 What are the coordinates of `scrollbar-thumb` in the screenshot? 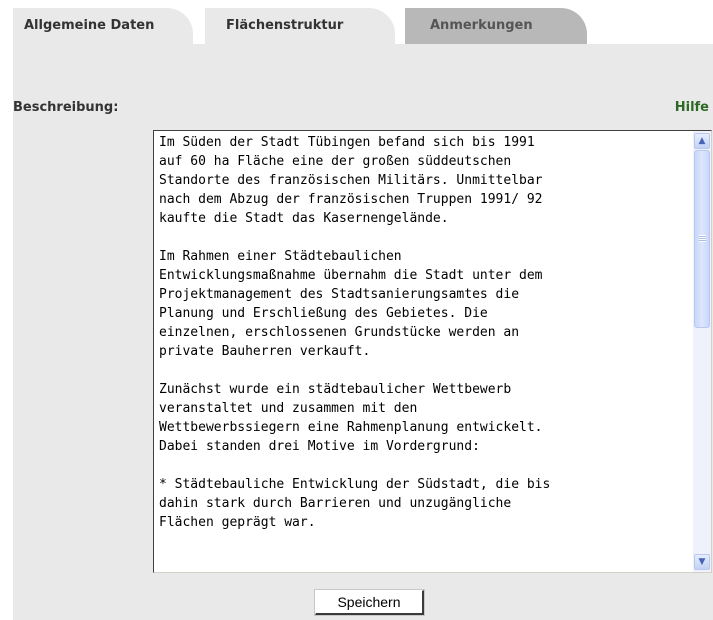 It's located at (702, 239).